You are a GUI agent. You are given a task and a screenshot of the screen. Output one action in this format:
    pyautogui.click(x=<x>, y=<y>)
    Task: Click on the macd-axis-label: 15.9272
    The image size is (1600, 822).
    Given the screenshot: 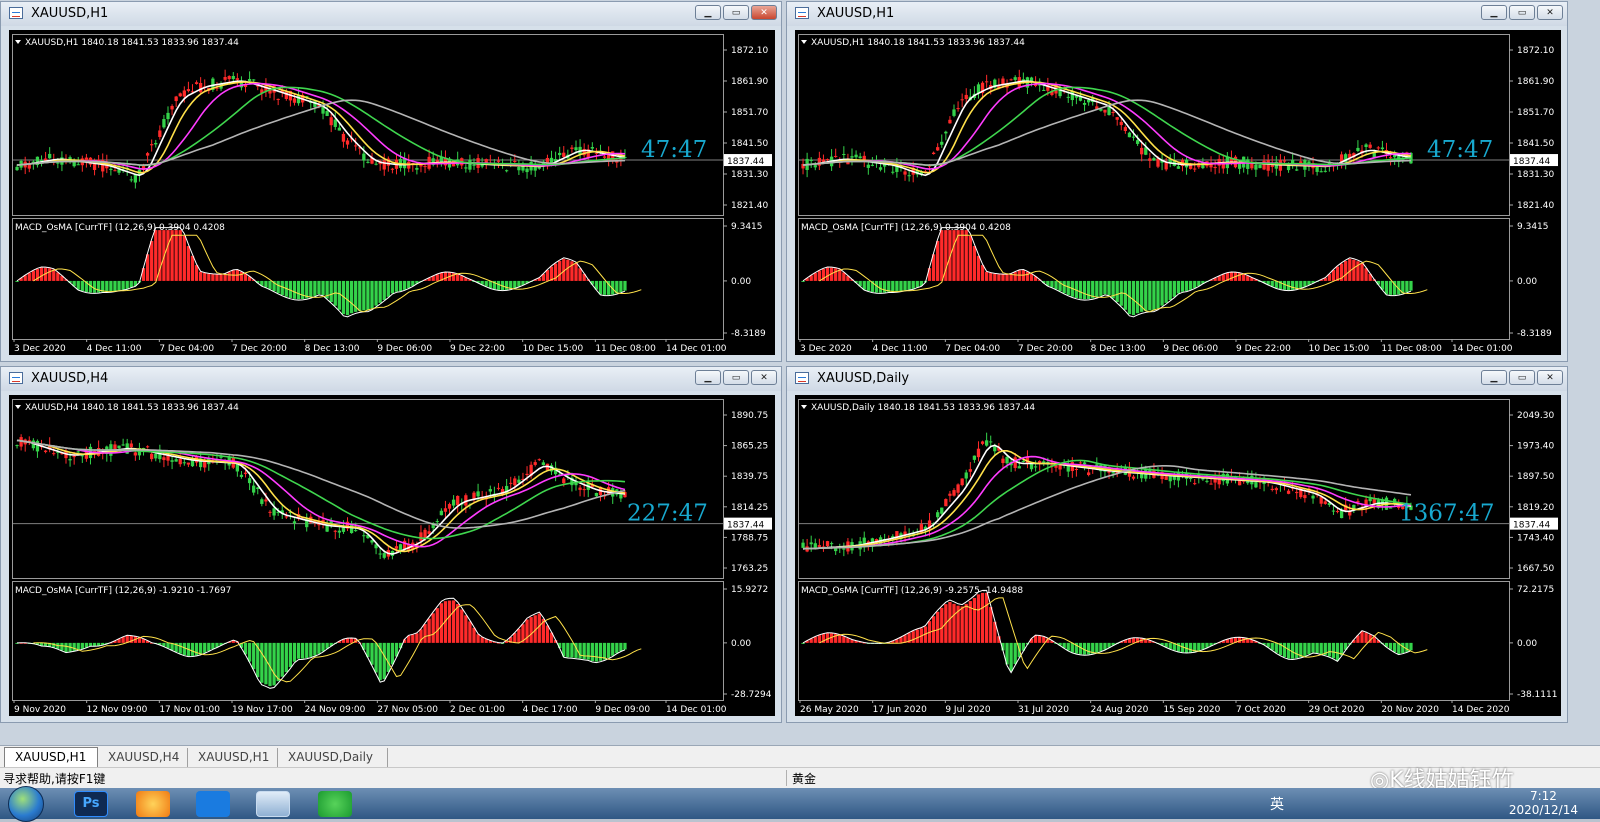 What is the action you would take?
    pyautogui.click(x=749, y=590)
    